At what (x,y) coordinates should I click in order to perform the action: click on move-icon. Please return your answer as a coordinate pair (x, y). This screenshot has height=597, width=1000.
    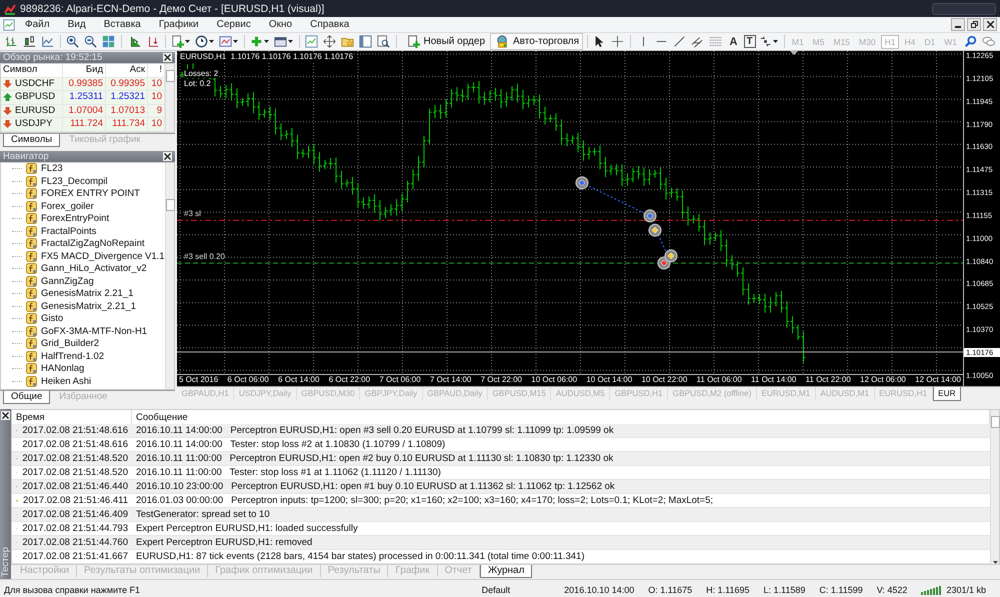
    Looking at the image, I should click on (329, 41).